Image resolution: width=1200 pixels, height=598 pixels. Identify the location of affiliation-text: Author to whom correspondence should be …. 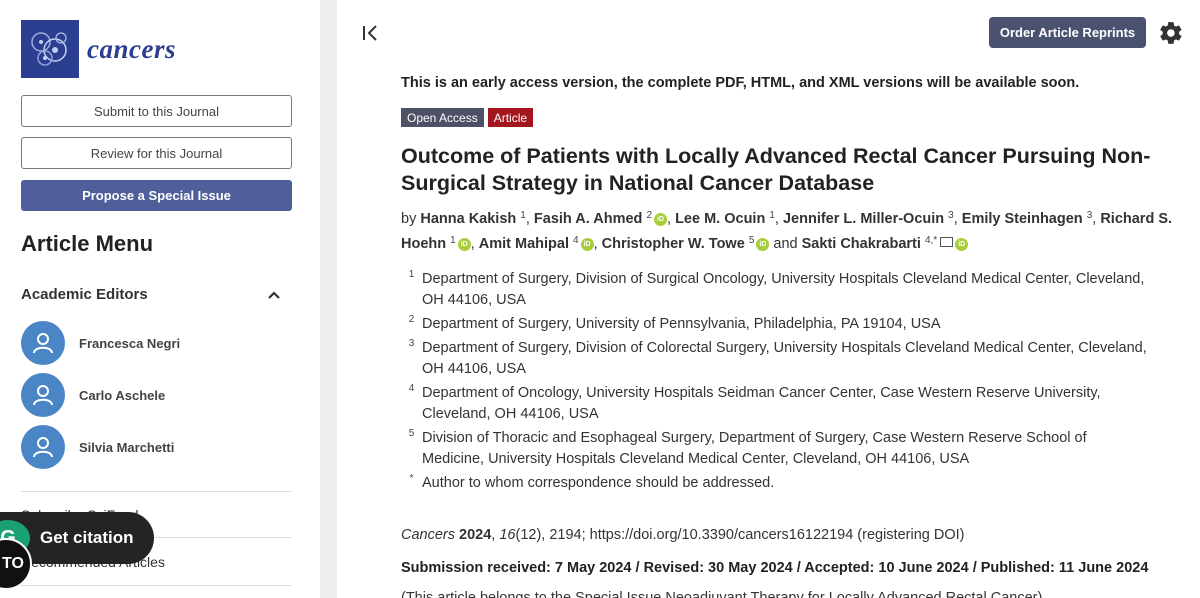
(598, 483).